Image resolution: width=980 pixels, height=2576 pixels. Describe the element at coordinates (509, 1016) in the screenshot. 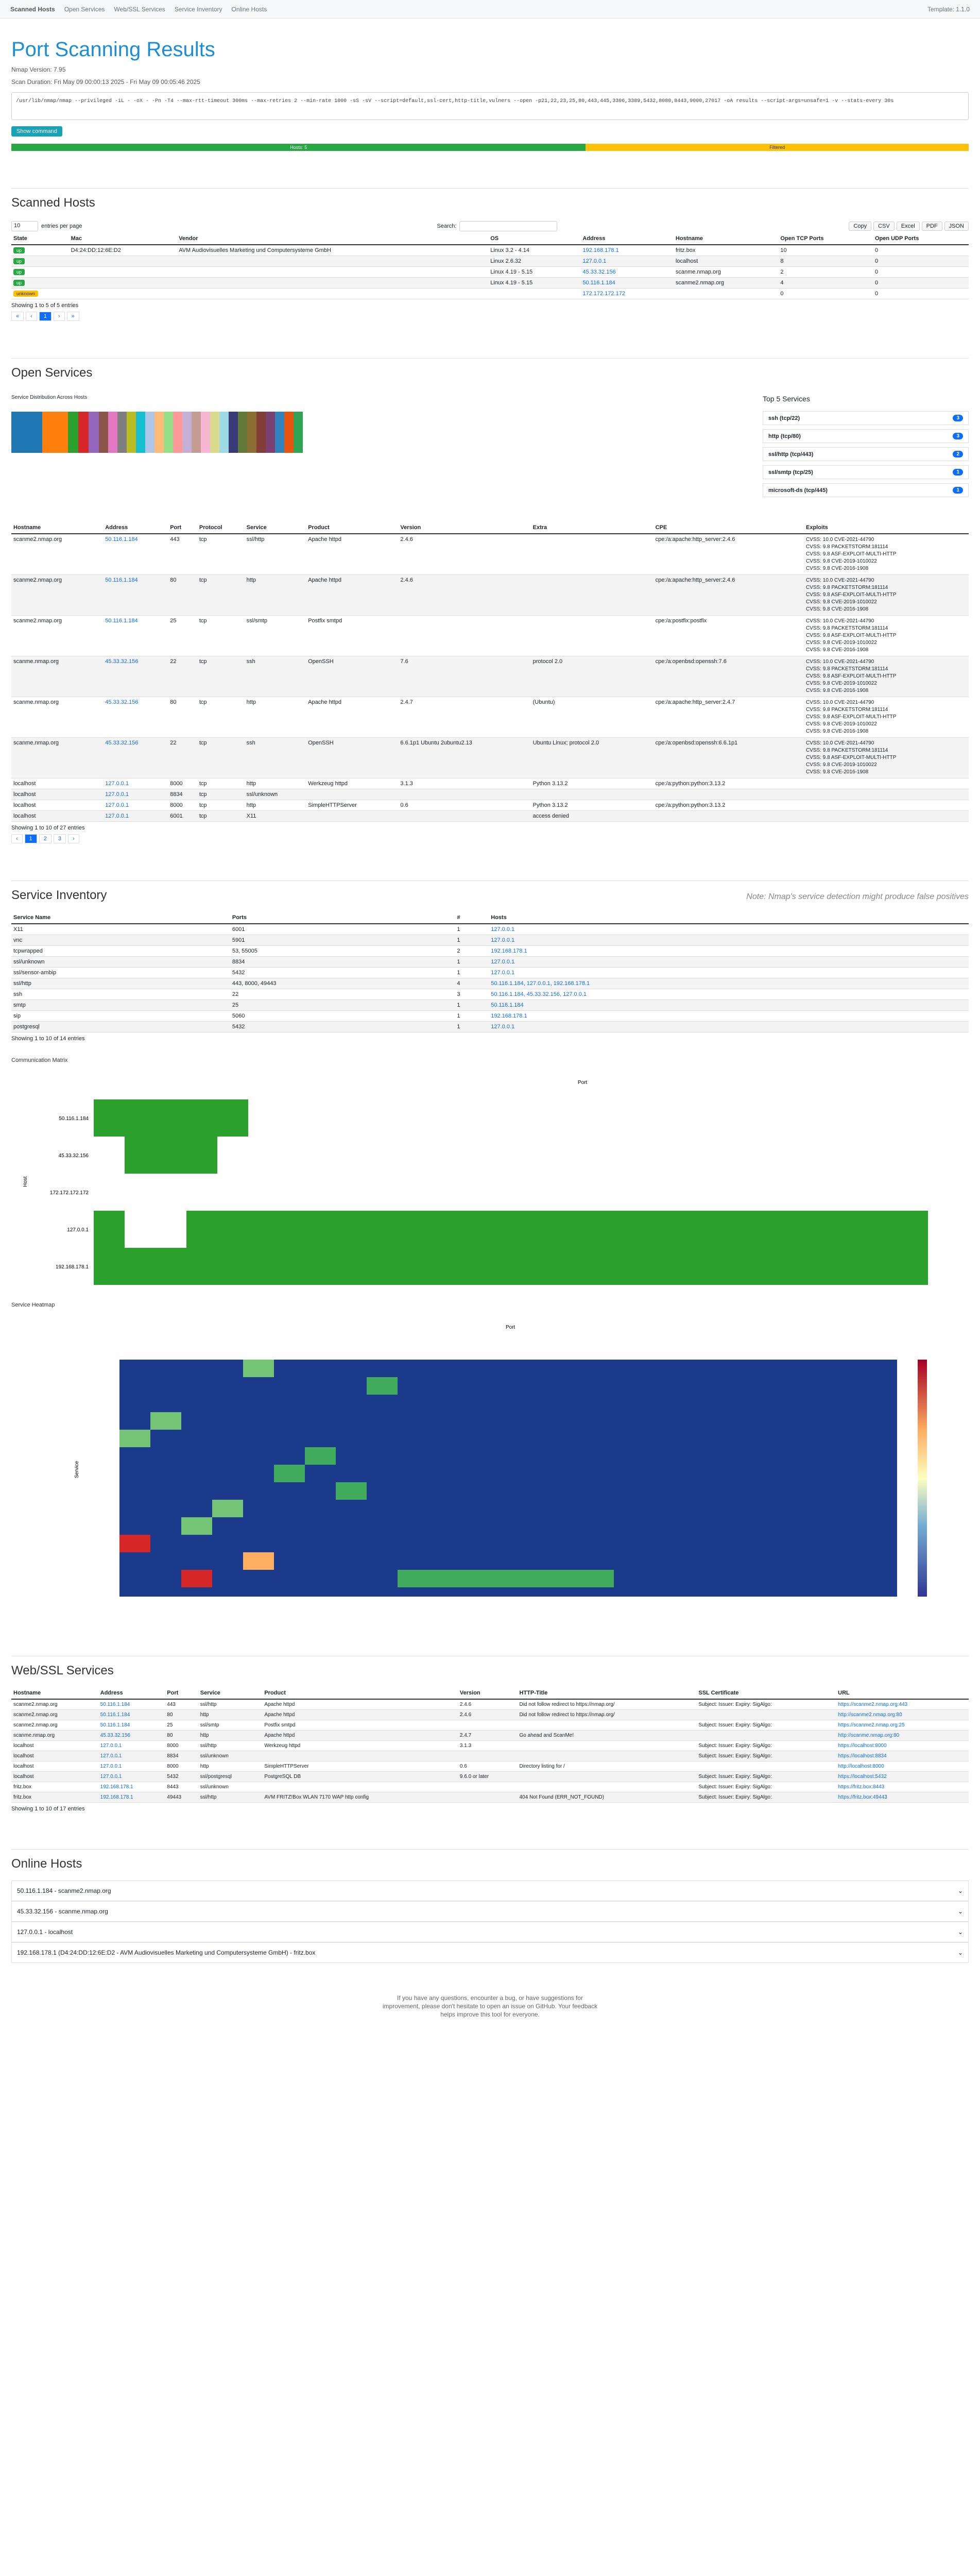

I see `host-link: 192.168.178.1` at that location.